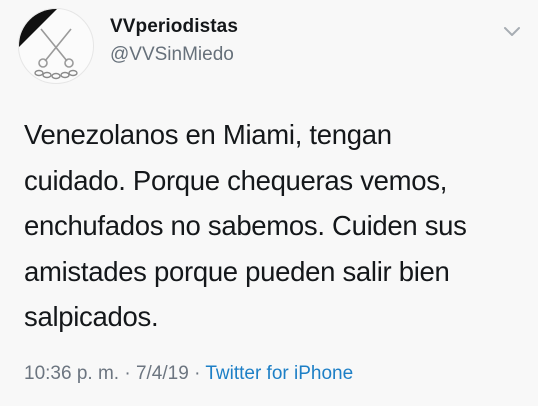 Image resolution: width=538 pixels, height=406 pixels. I want to click on tweet-text-line: Venezolanos en Miami, tengan, so click(208, 134).